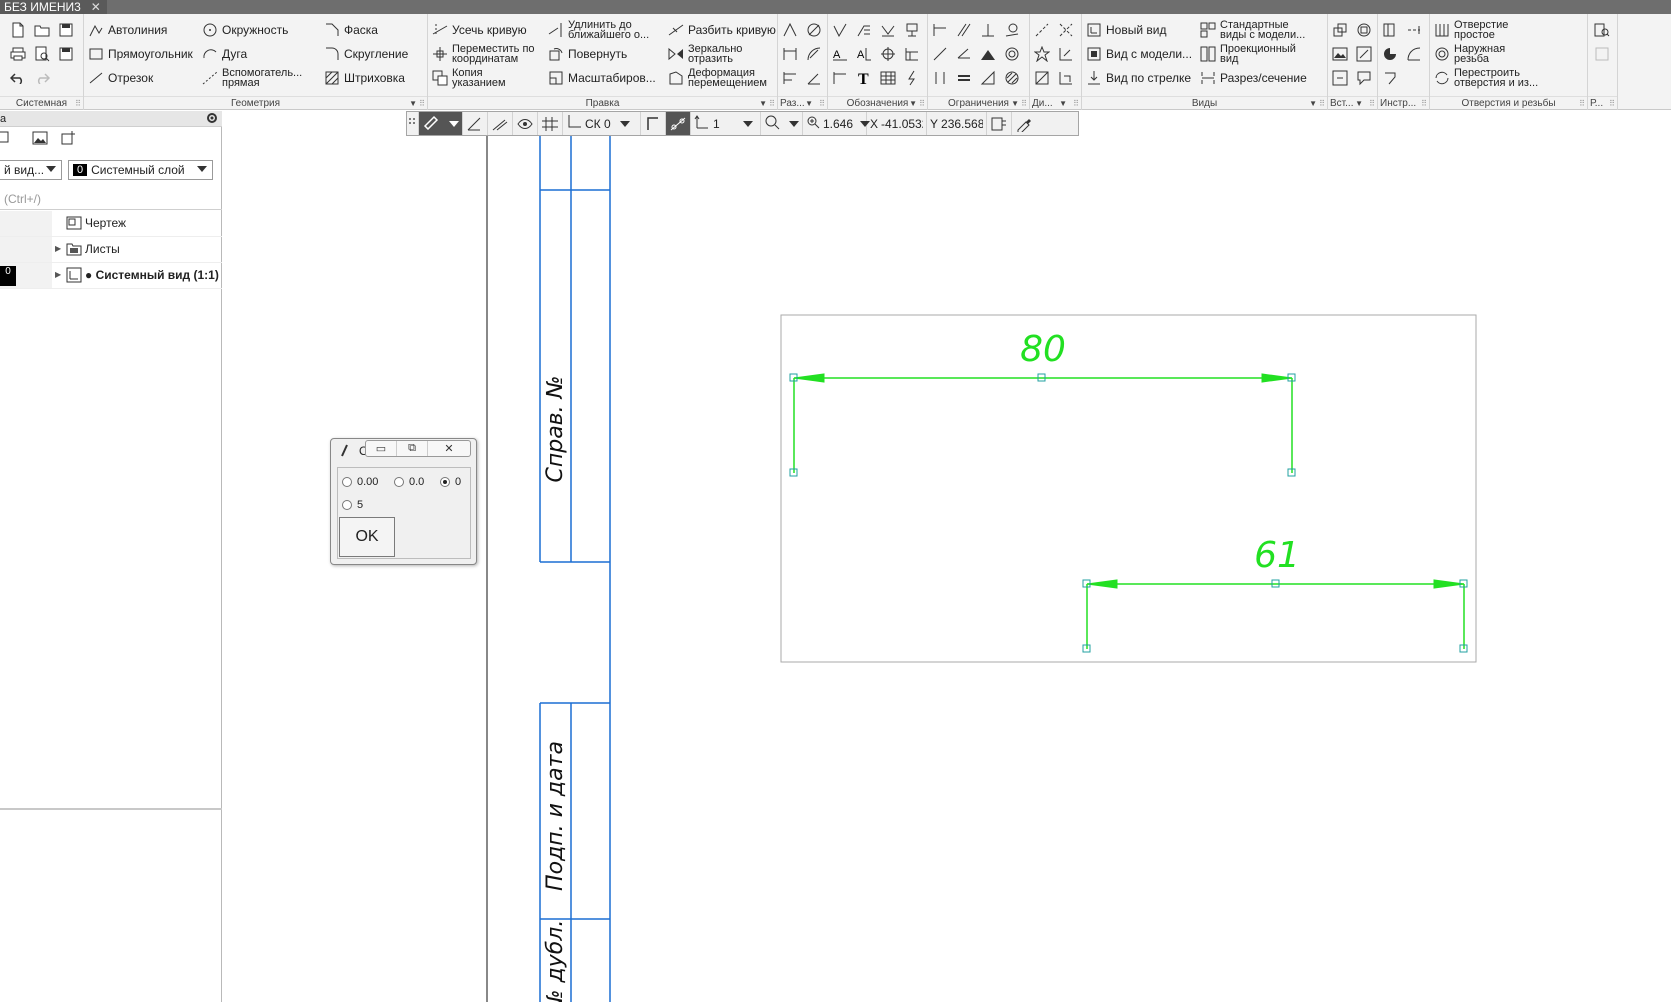  Describe the element at coordinates (964, 78) in the screenshot. I see `equal-icon` at that location.